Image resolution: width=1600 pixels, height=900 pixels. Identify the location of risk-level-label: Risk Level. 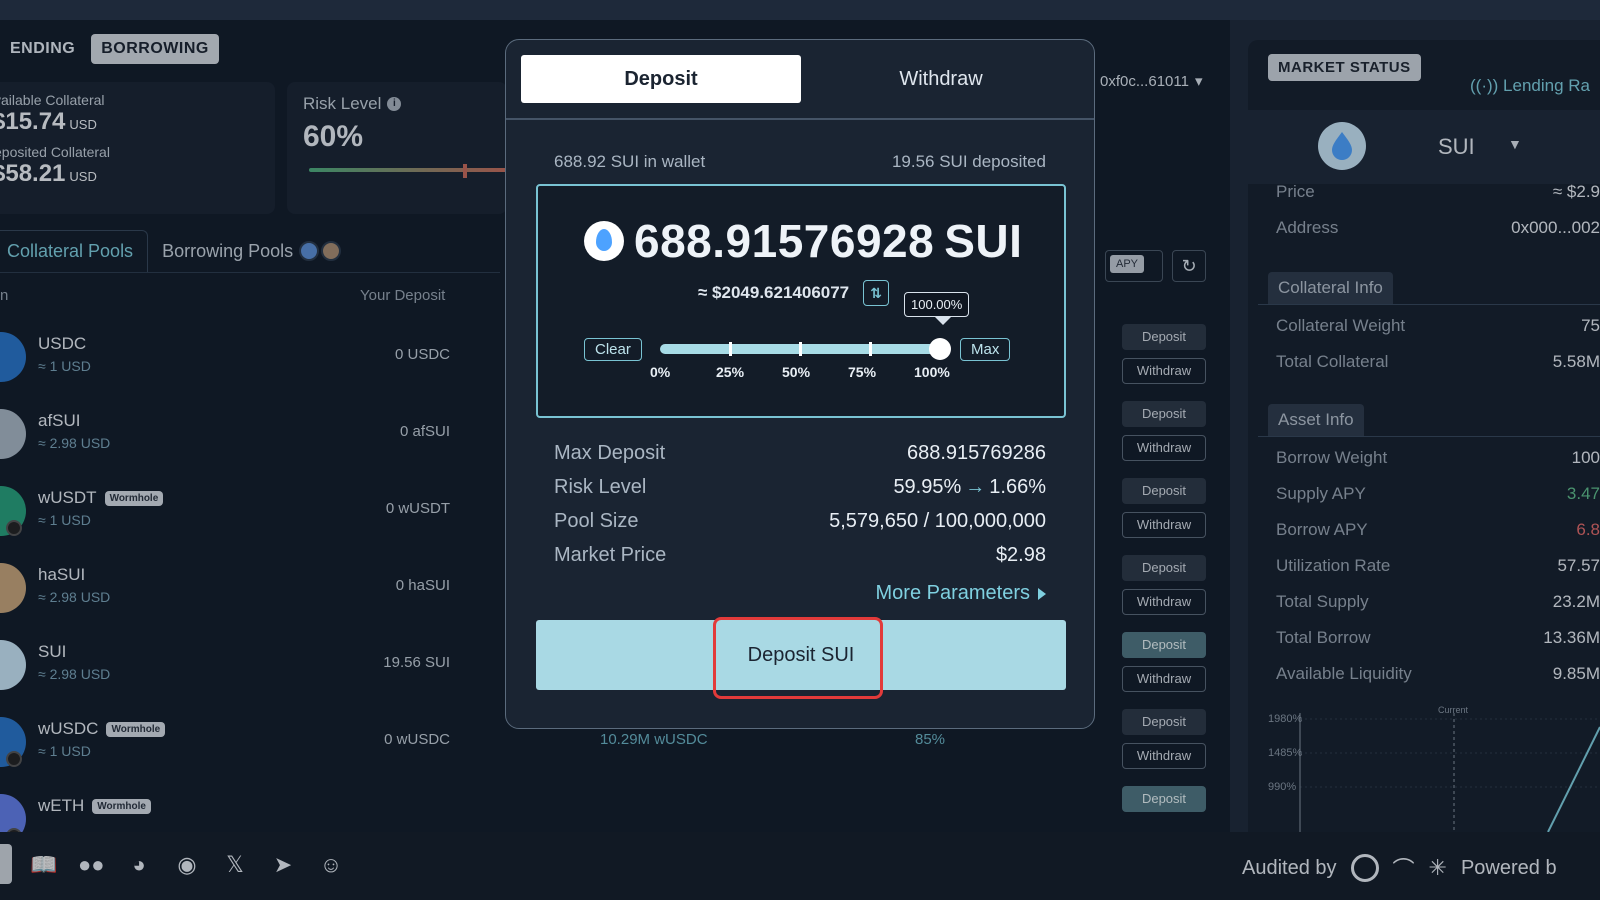
(600, 487).